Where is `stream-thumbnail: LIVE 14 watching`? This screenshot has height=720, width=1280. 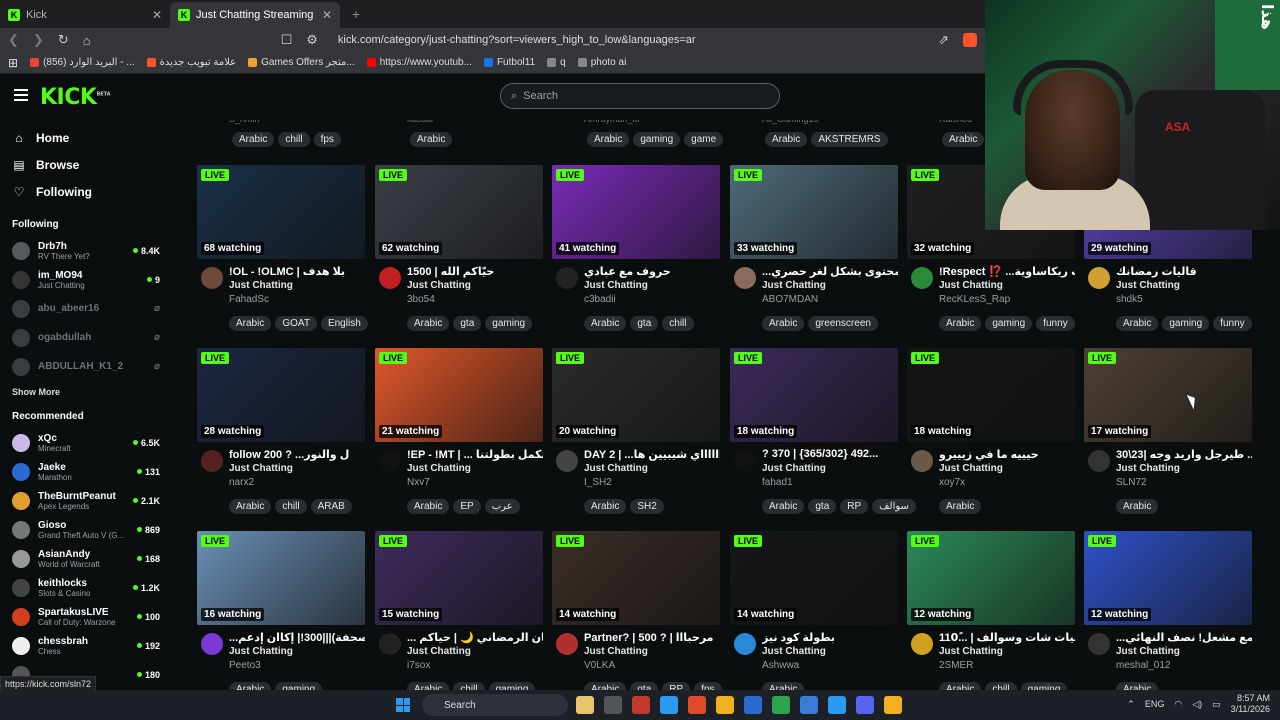 stream-thumbnail: LIVE 14 watching is located at coordinates (814, 578).